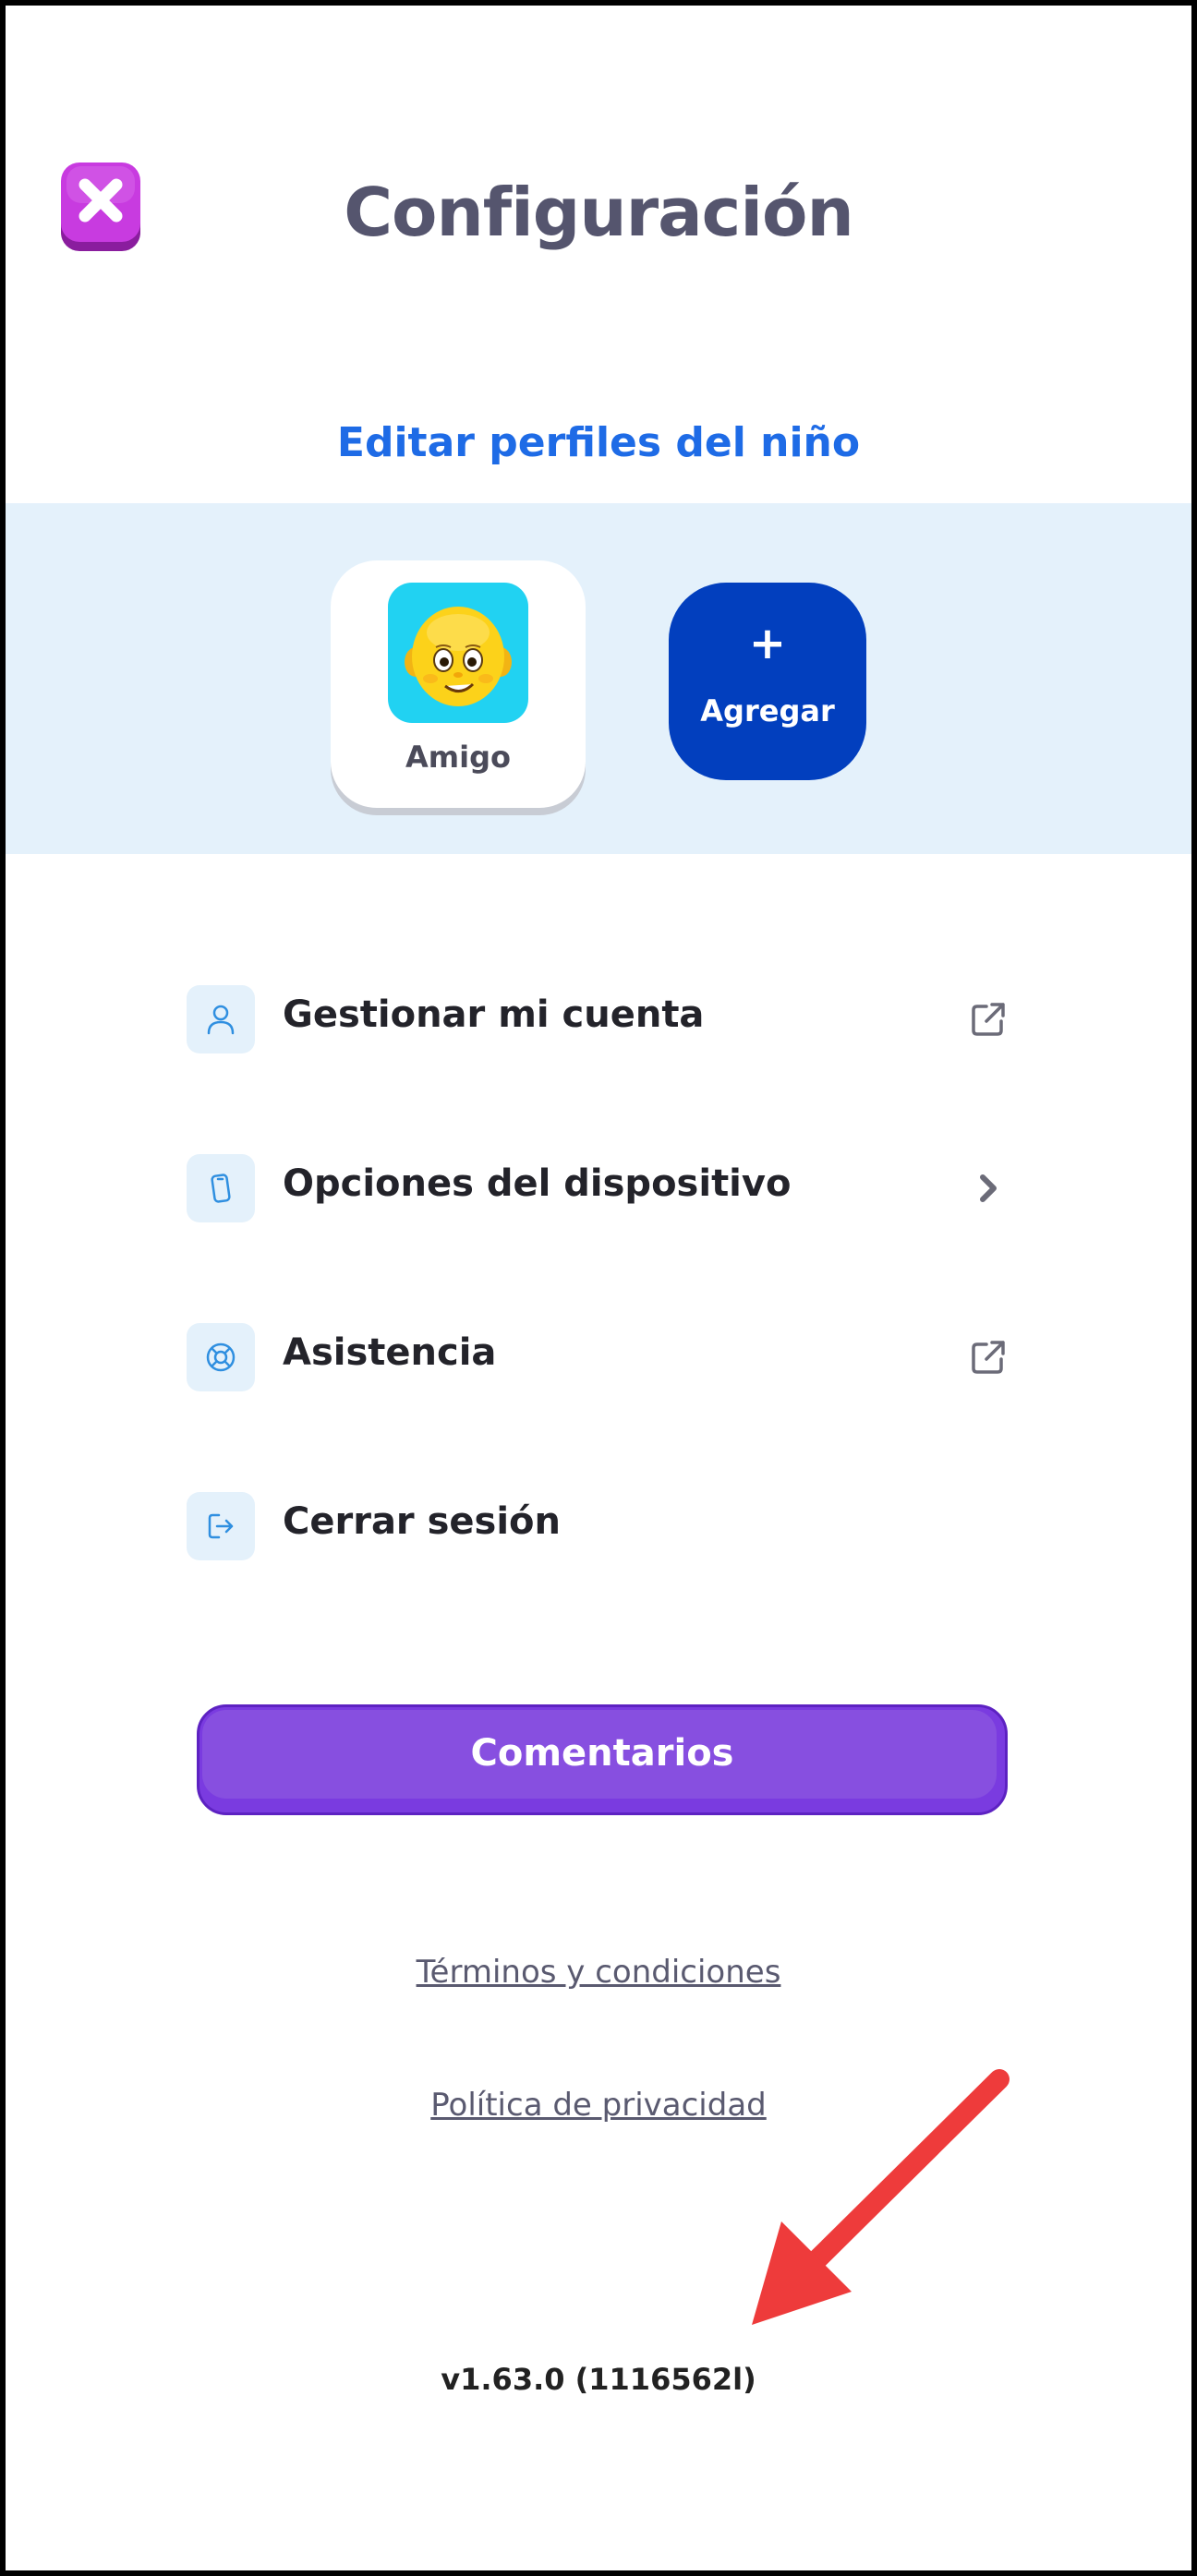  I want to click on profiles-band: Amigo + Agregar, so click(598, 678).